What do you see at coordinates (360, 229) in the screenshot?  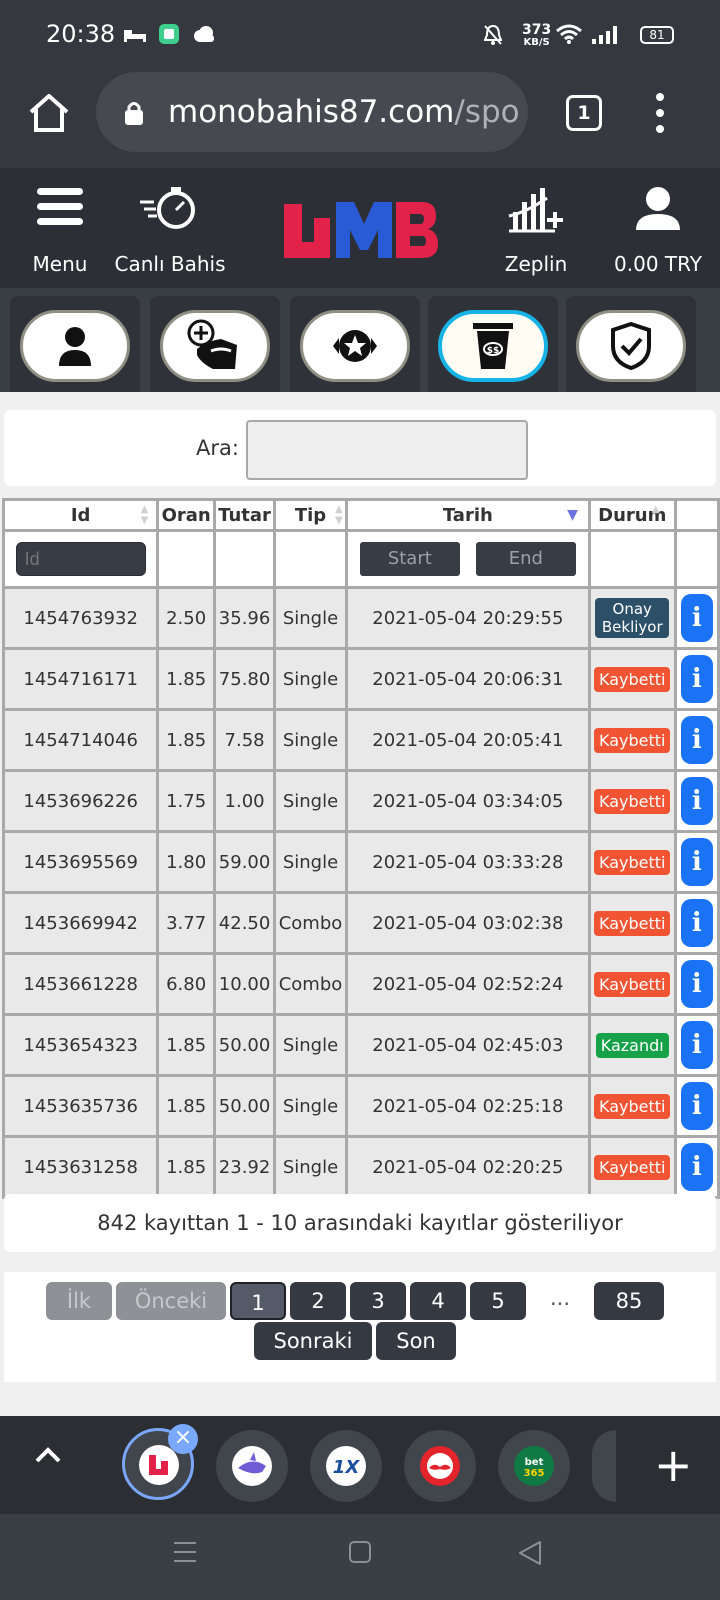 I see `site-logo` at bounding box center [360, 229].